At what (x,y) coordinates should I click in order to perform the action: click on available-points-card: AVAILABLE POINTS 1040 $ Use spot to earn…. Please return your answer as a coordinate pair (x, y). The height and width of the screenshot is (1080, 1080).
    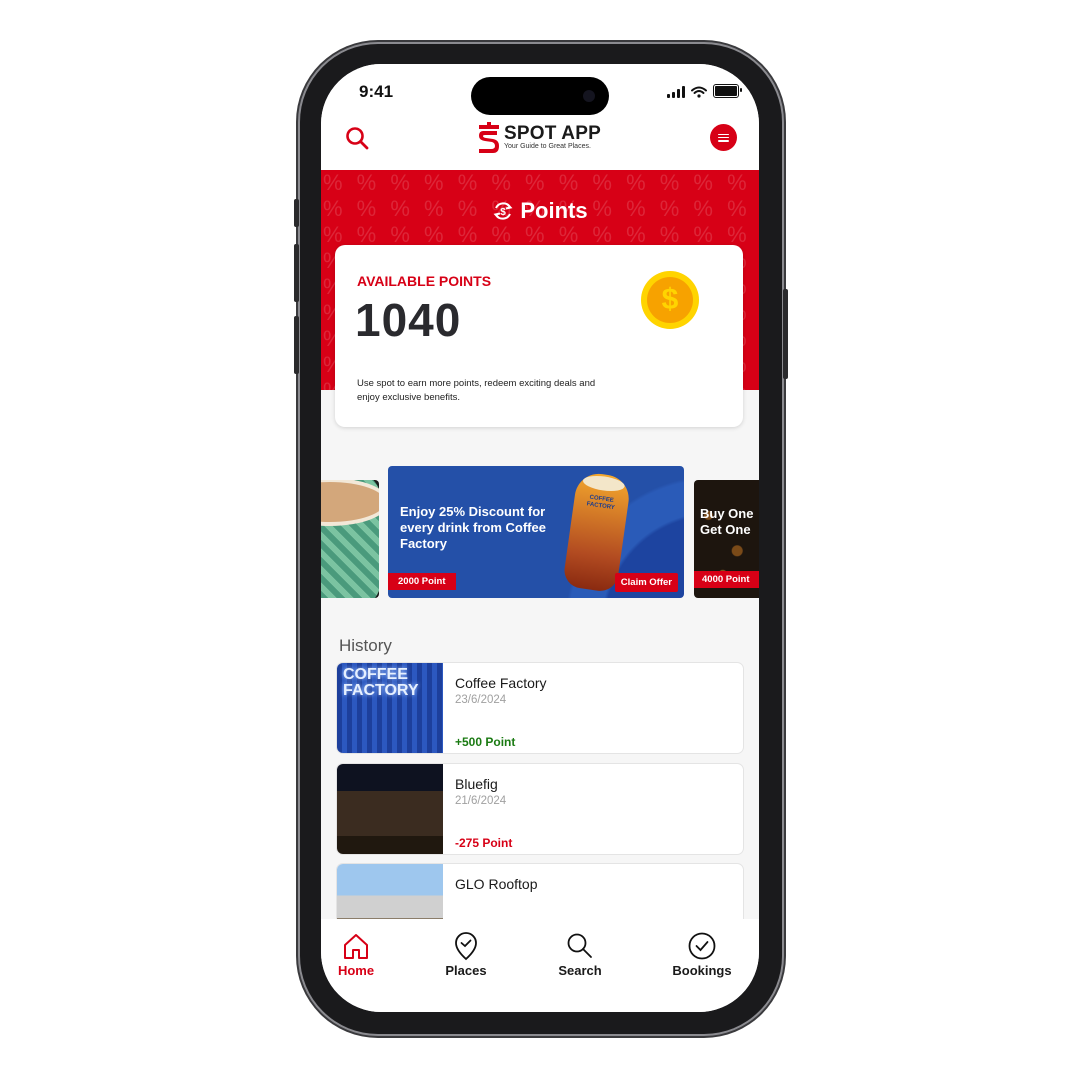
    Looking at the image, I should click on (539, 336).